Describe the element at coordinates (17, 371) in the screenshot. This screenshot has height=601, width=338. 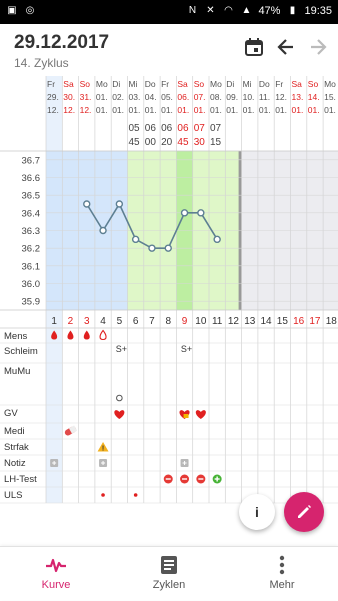
I see `row-label-mumu: MuMu` at that location.